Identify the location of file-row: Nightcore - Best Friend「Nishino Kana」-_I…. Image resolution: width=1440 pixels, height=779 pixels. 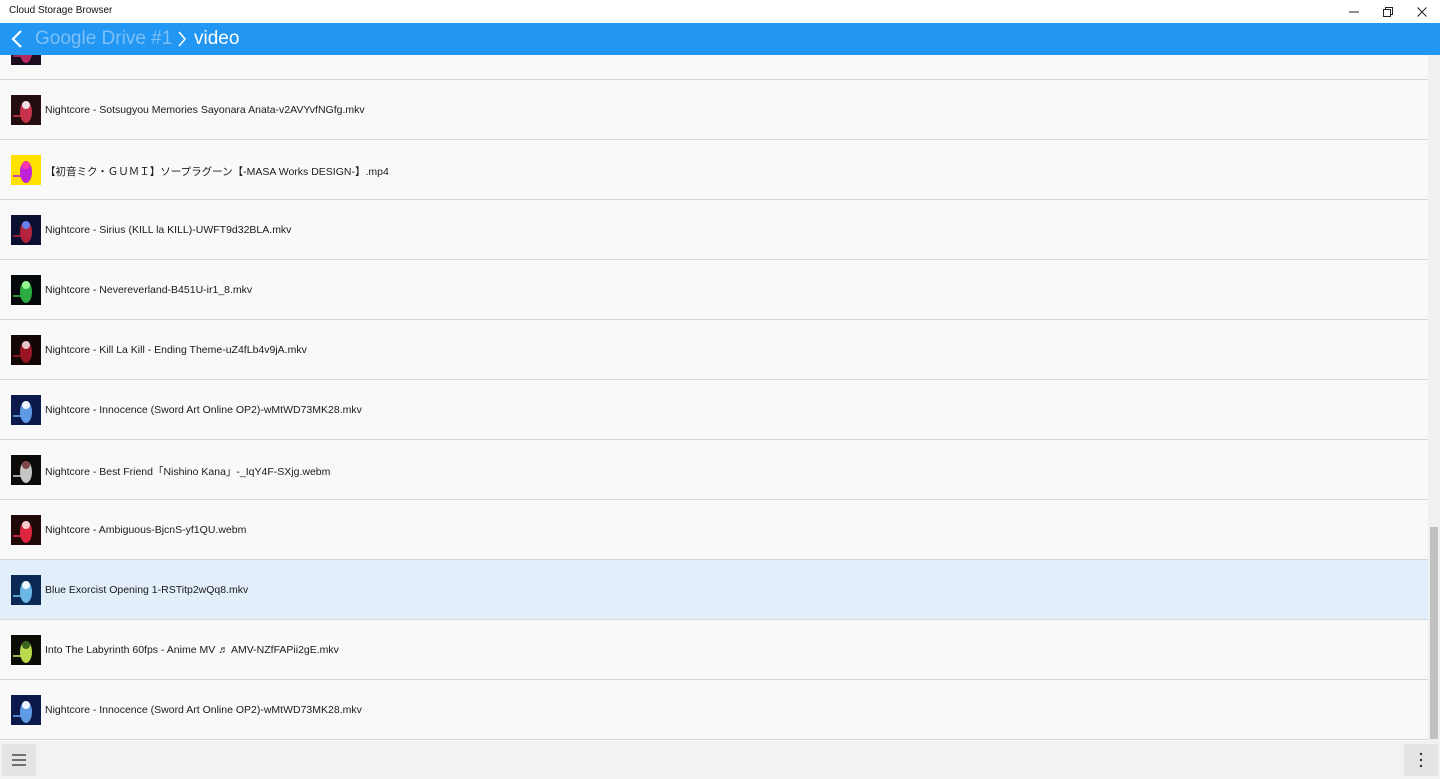
(714, 470).